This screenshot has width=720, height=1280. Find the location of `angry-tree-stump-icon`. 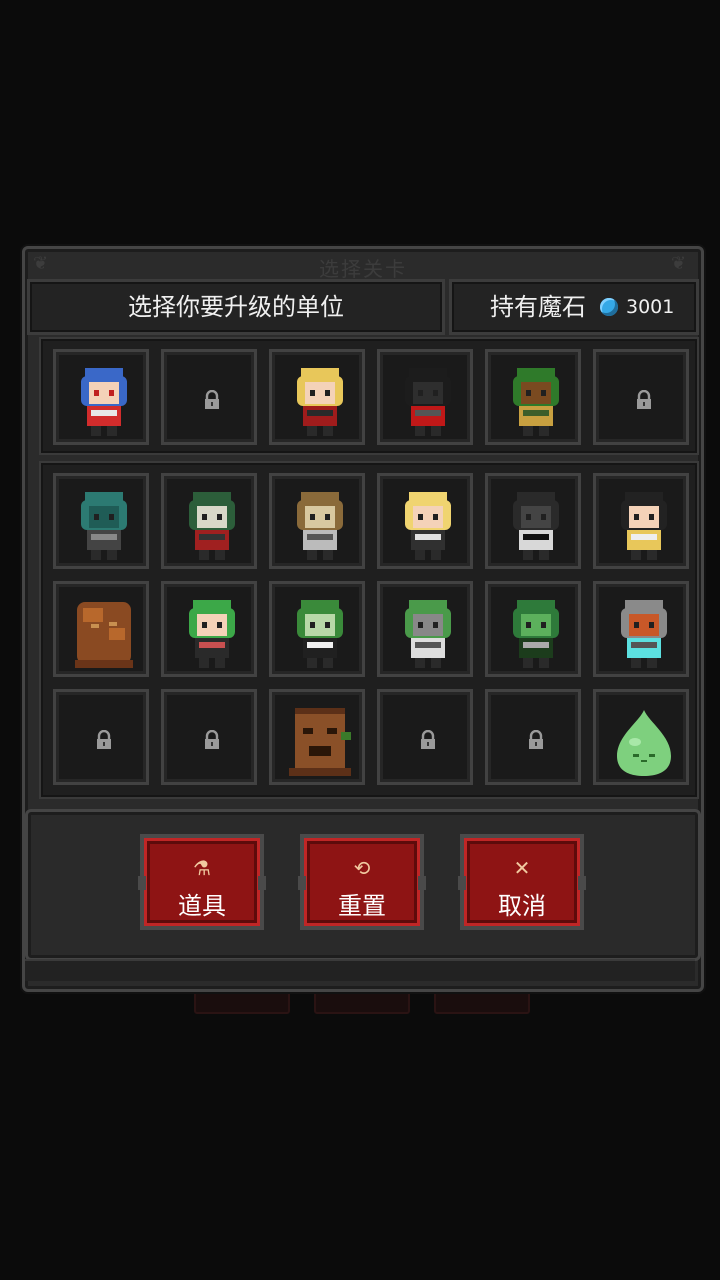

angry-tree-stump-icon is located at coordinates (320, 742).